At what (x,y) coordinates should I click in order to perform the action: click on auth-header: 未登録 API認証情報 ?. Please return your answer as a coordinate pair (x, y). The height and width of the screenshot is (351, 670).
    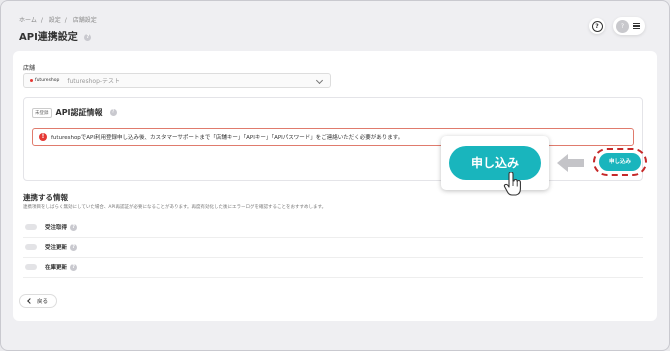
    Looking at the image, I should click on (74, 112).